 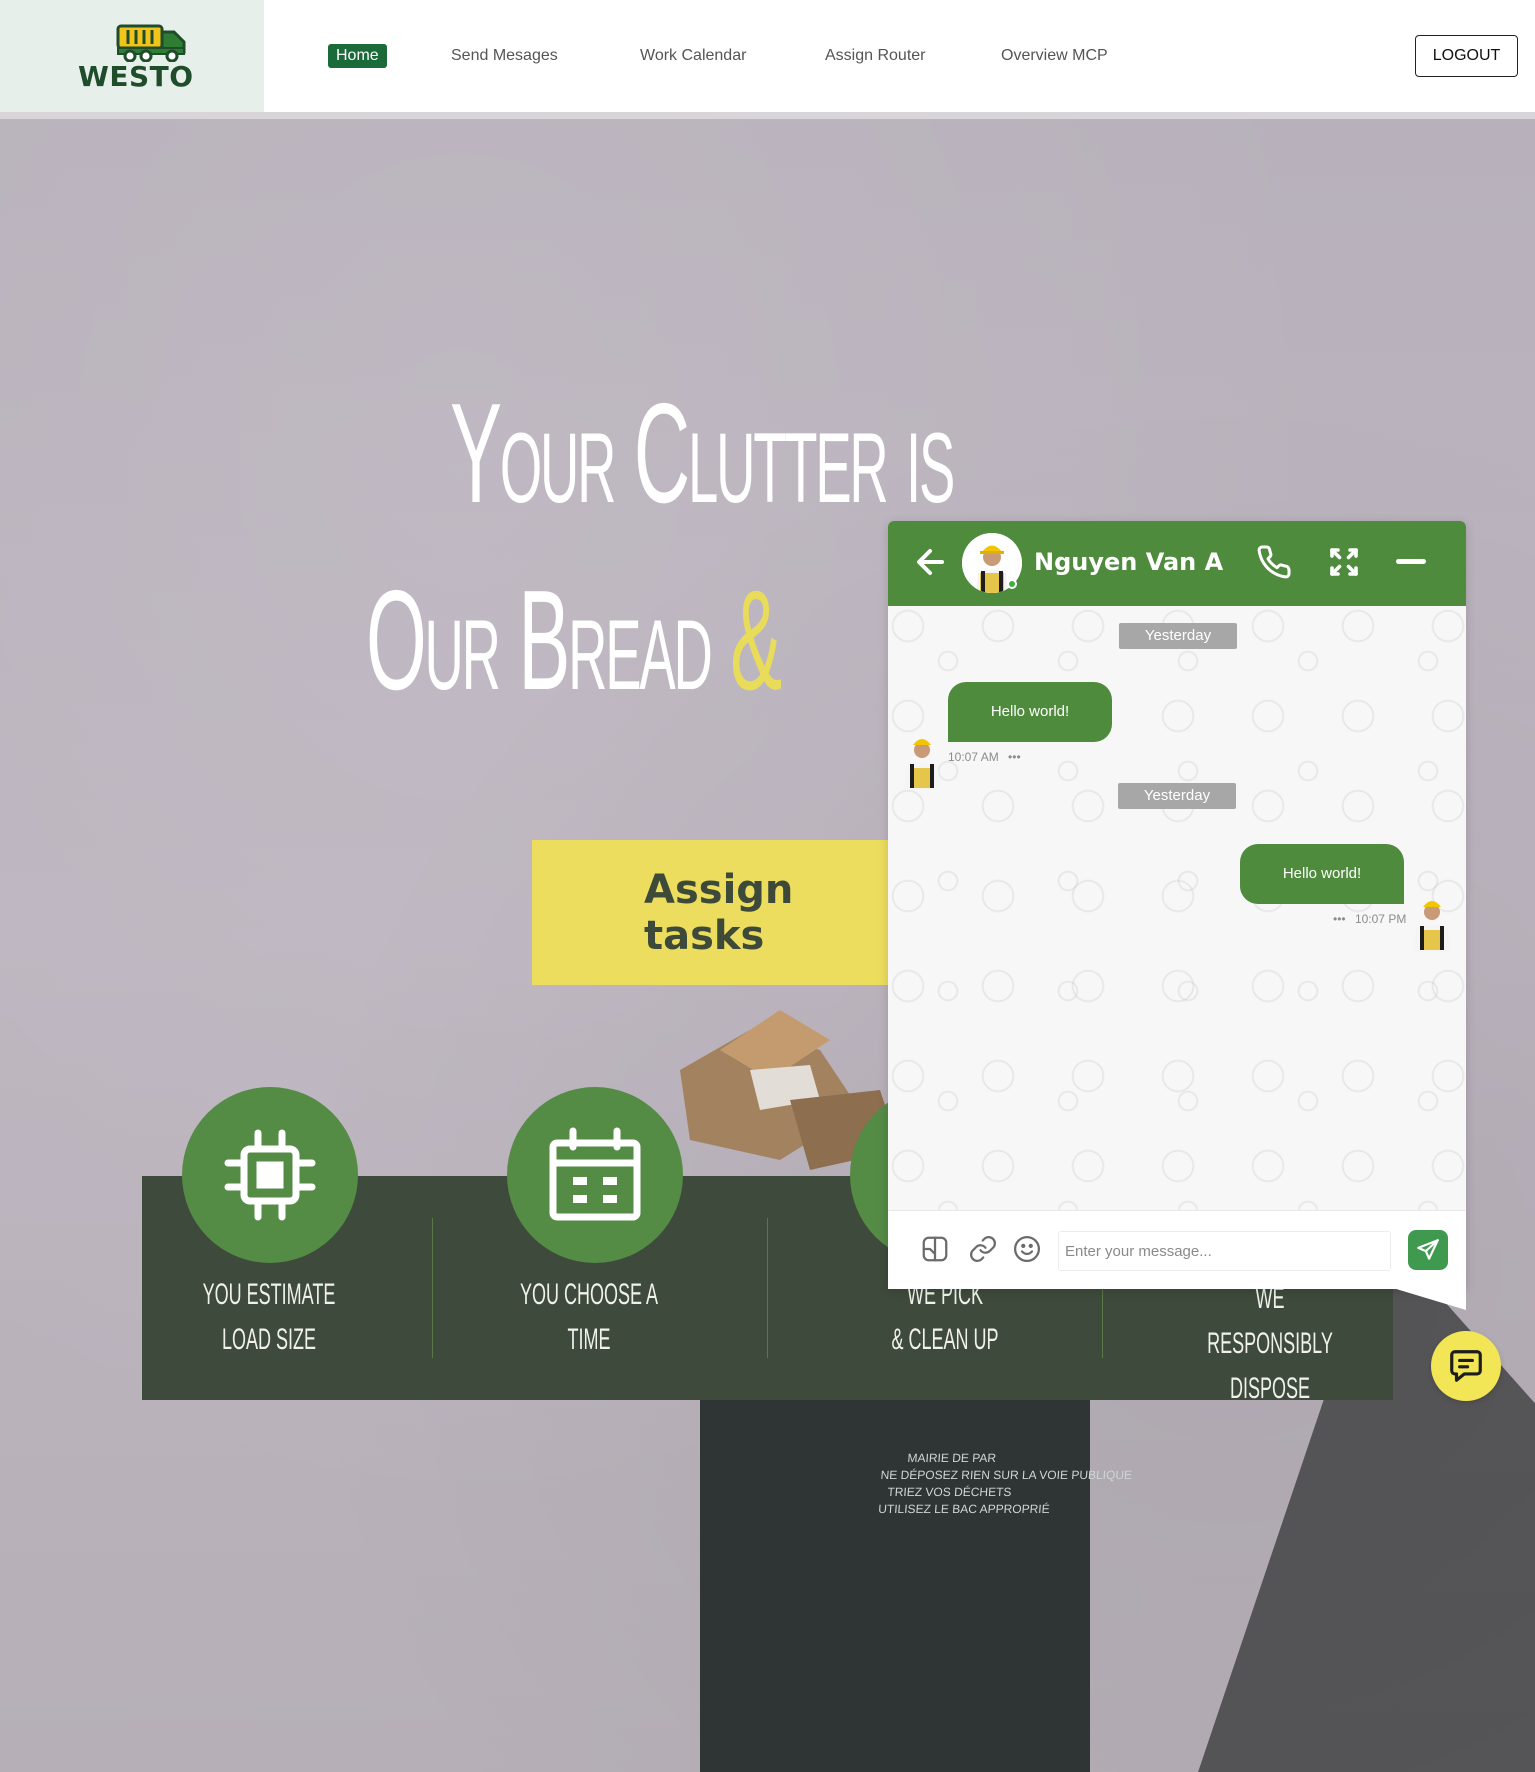 What do you see at coordinates (269, 1294) in the screenshot?
I see `step-label-line: You Estimate` at bounding box center [269, 1294].